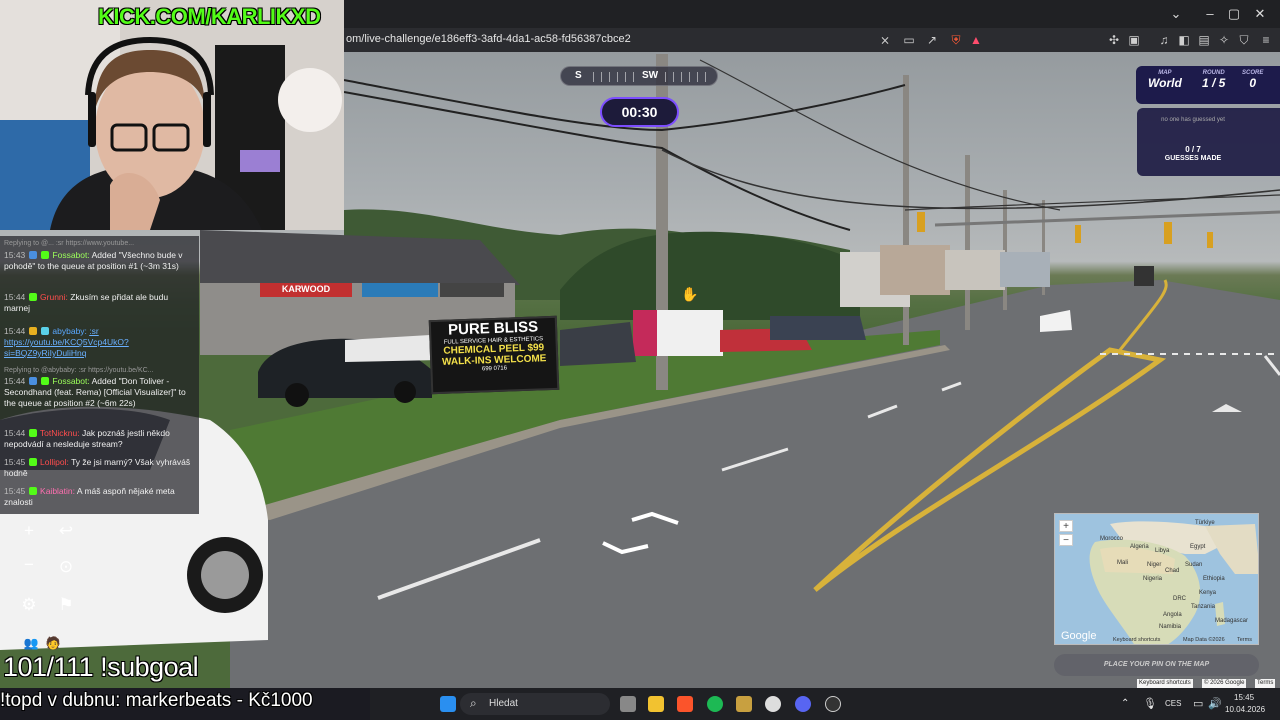 The width and height of the screenshot is (1280, 720). I want to click on zoom-in-button: +, so click(29, 531).